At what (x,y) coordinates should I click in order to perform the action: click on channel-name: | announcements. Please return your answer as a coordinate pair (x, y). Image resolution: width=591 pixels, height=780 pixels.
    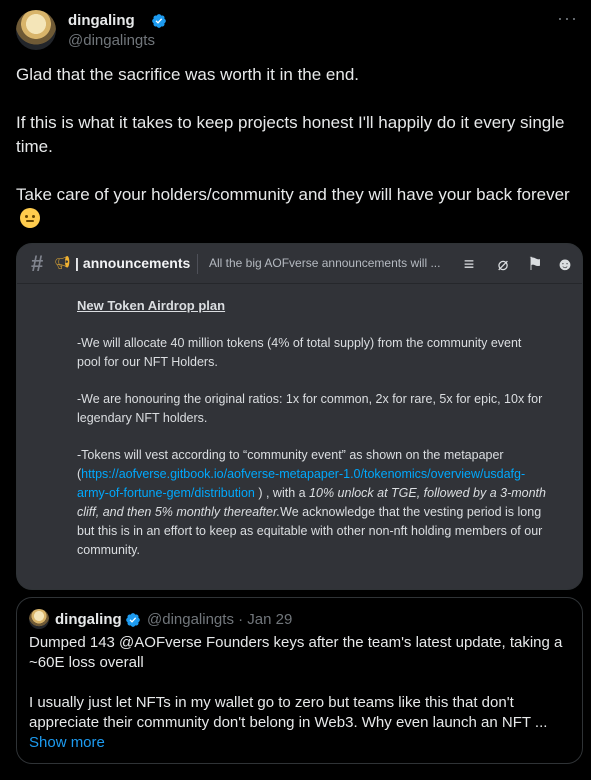
    Looking at the image, I should click on (132, 263).